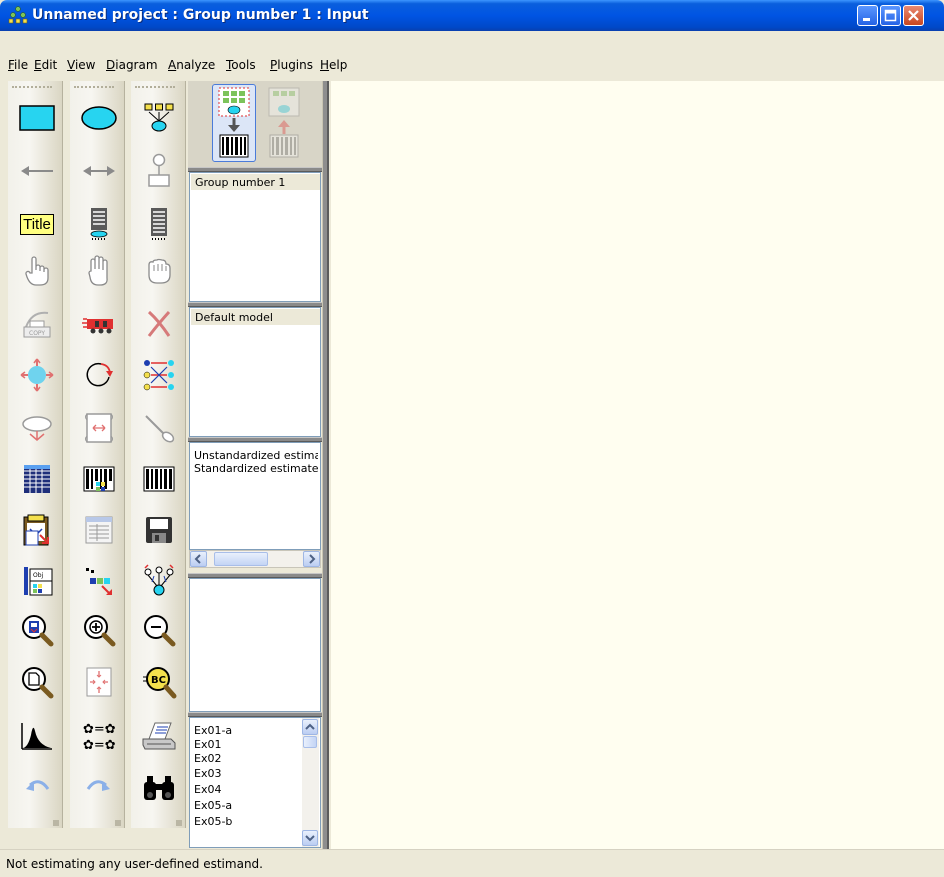  What do you see at coordinates (37, 530) in the screenshot?
I see `copy-diagram-icon` at bounding box center [37, 530].